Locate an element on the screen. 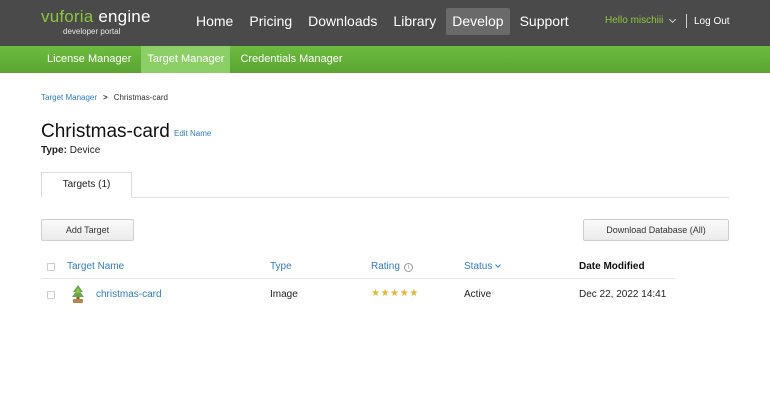  nav-item-downloads: Downloads is located at coordinates (342, 21).